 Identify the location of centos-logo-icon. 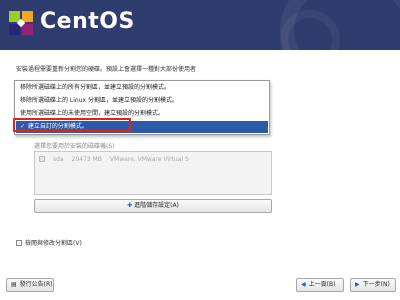
(21, 23).